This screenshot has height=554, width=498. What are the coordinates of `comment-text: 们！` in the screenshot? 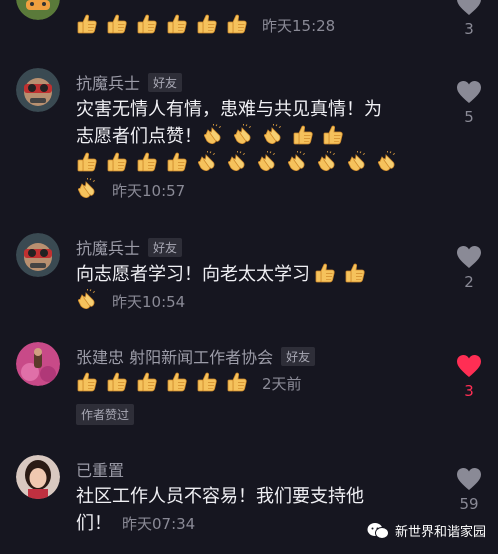 It's located at (94, 523).